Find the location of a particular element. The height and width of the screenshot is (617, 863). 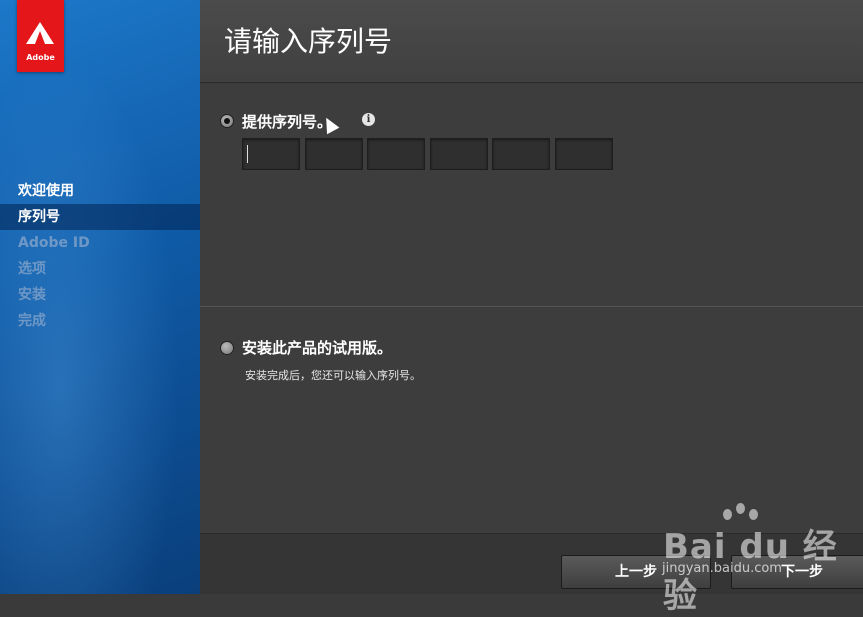

trial-option-label: 安装此产品的试用版。 is located at coordinates (317, 347).